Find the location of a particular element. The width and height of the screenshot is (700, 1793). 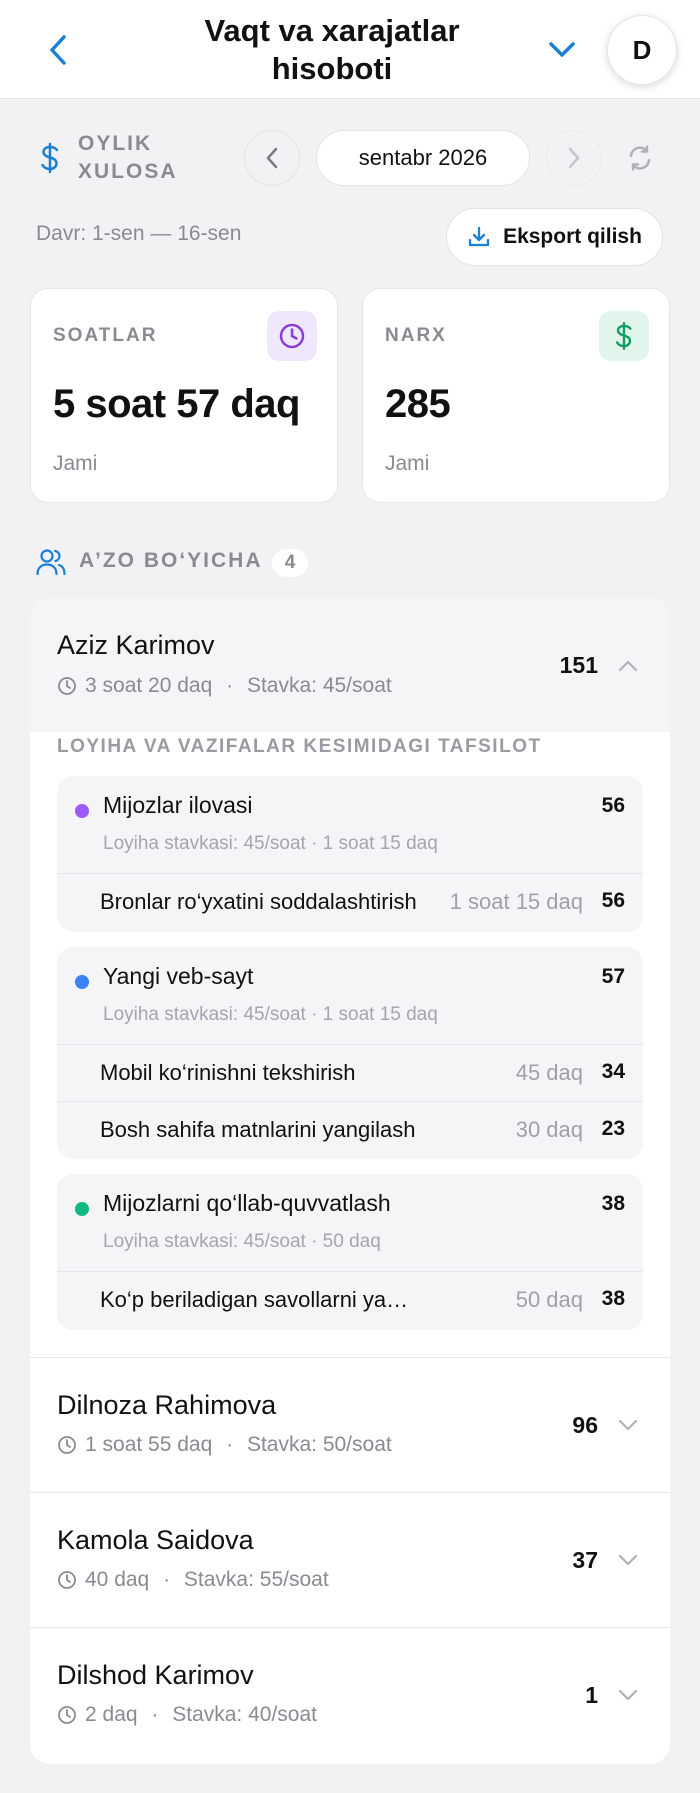

price-card: NARX 285 Jami is located at coordinates (516, 395).